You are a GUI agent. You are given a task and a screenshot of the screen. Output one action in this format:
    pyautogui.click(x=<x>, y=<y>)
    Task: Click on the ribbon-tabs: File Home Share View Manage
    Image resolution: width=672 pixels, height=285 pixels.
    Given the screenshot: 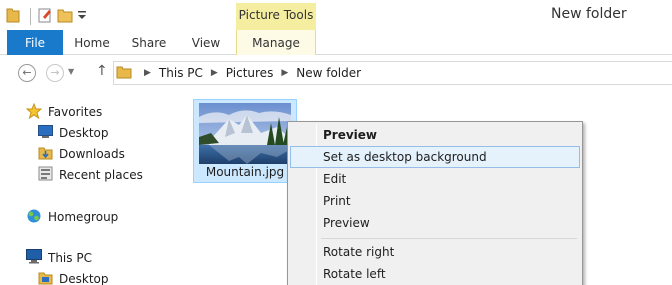 What is the action you would take?
    pyautogui.click(x=336, y=42)
    